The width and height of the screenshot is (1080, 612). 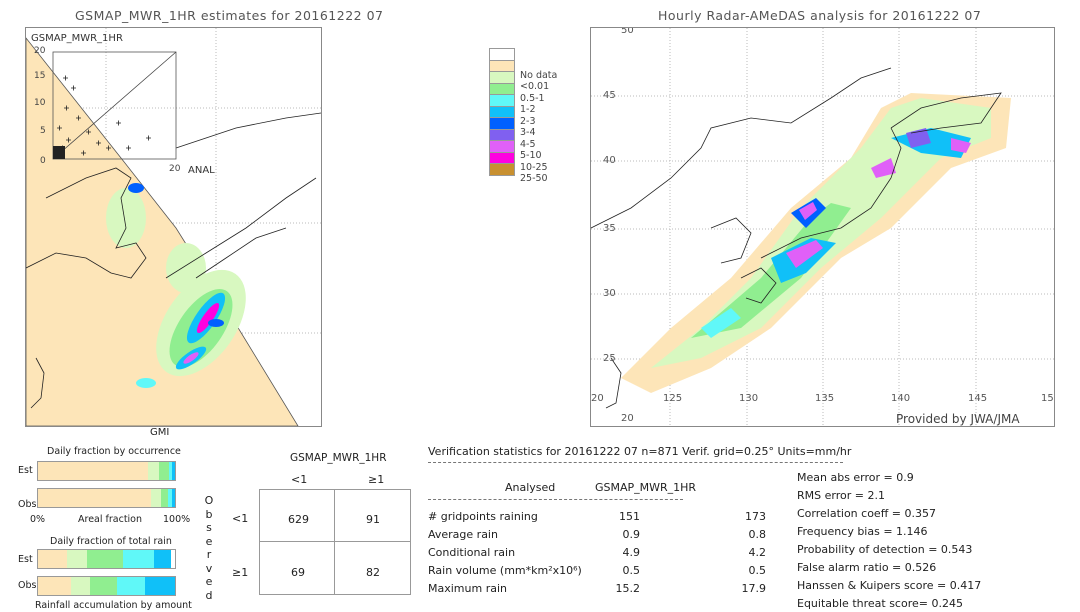 I want to click on total-rain-est-bar, so click(x=106, y=559).